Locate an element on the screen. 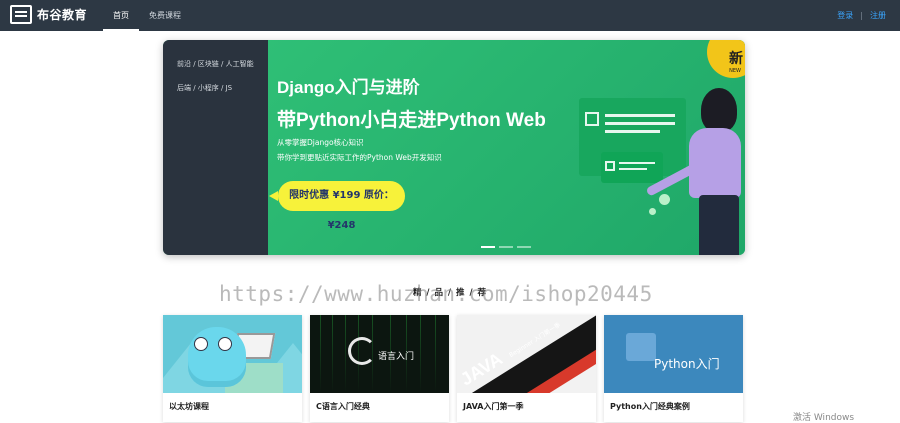 This screenshot has width=900, height=423. top-navbar: 布谷教育 首页 免费课程 登录 | 注册 is located at coordinates (450, 15).